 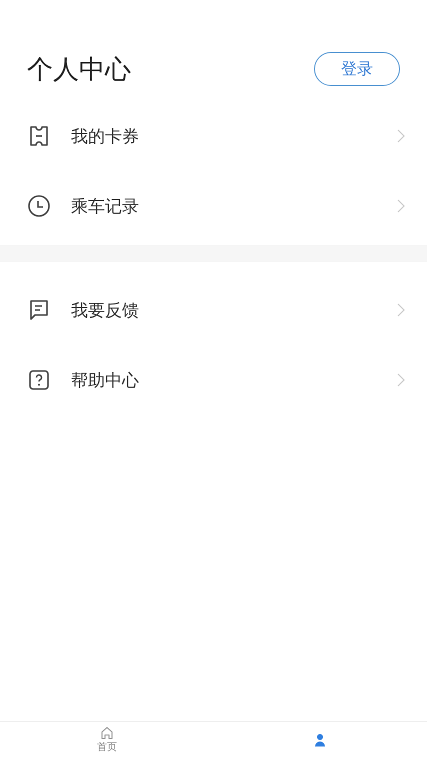 I want to click on menu-item: 帮助中心, so click(x=213, y=380).